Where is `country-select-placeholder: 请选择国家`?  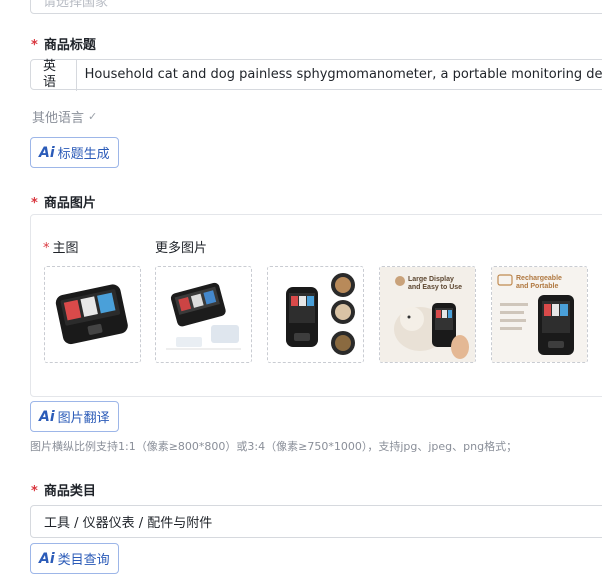
country-select-placeholder: 请选择国家 is located at coordinates (76, 5).